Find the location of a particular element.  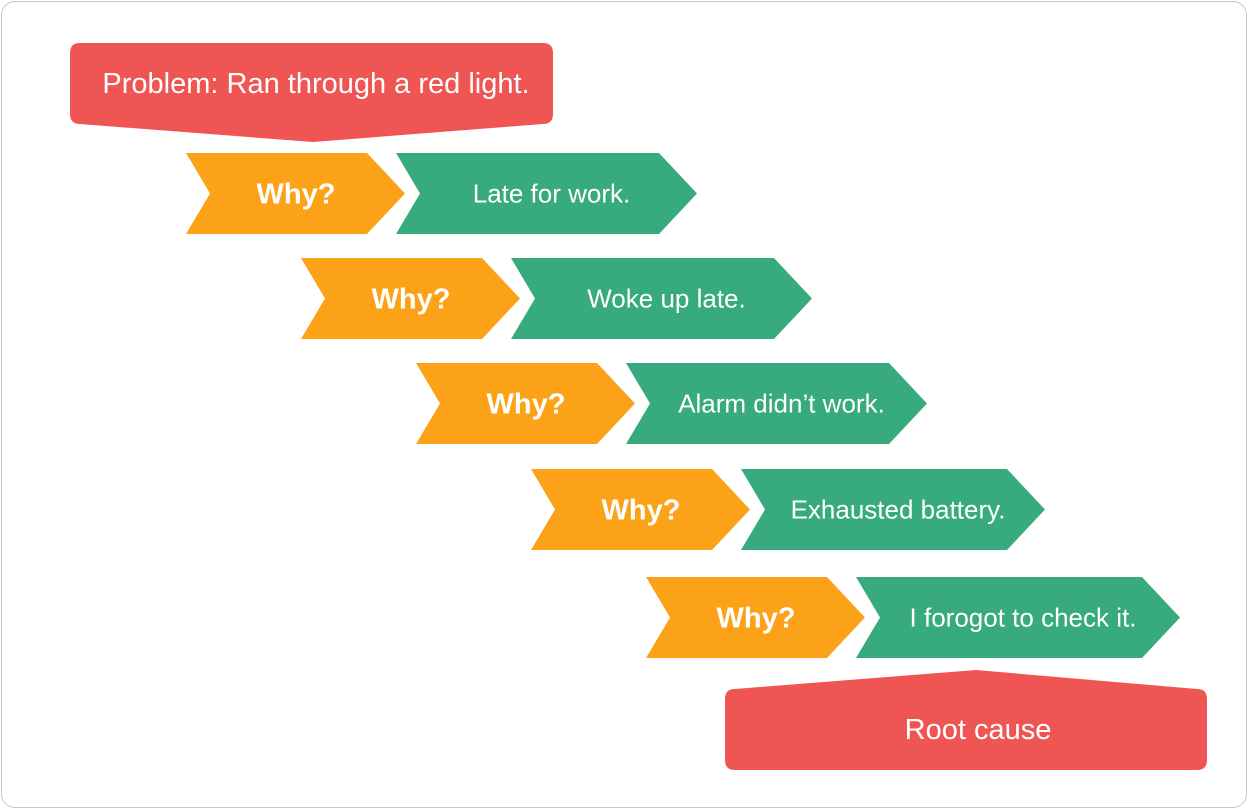

why-step: Why? I forogot to check it. is located at coordinates (913, 617).